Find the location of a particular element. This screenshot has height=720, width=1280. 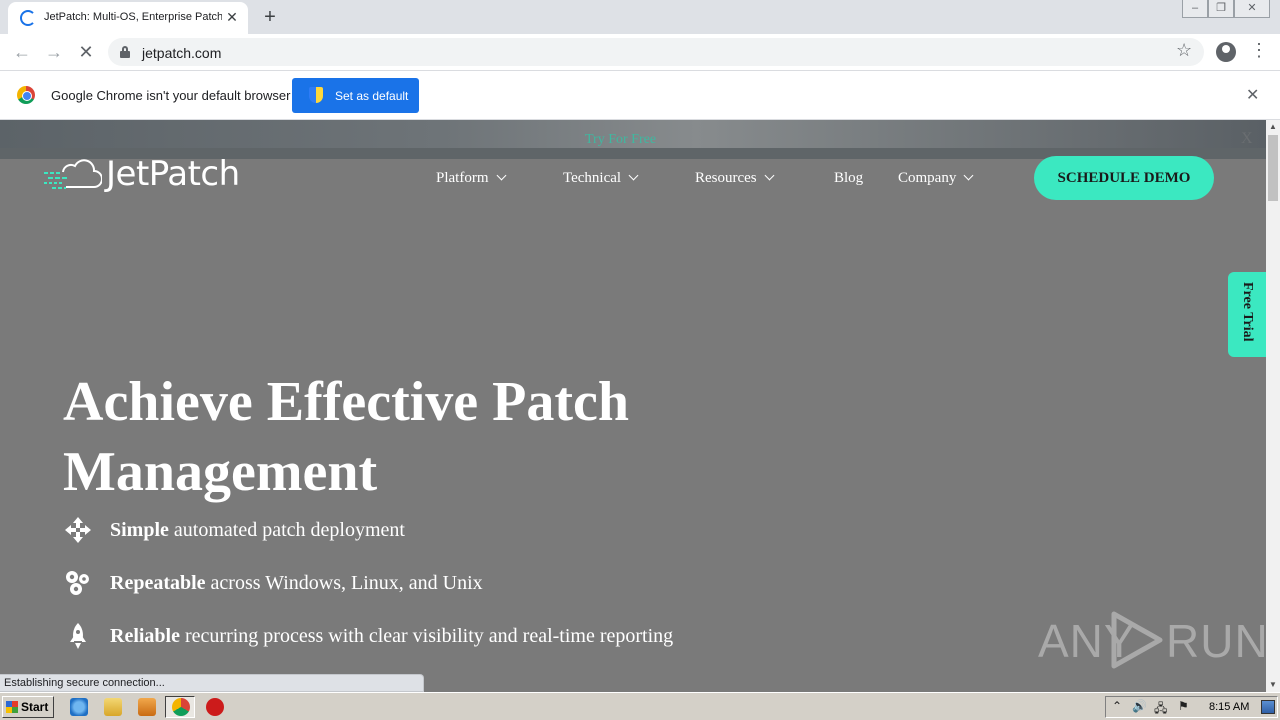

feature-simple: Simple automated patch deployment is located at coordinates (423, 531).